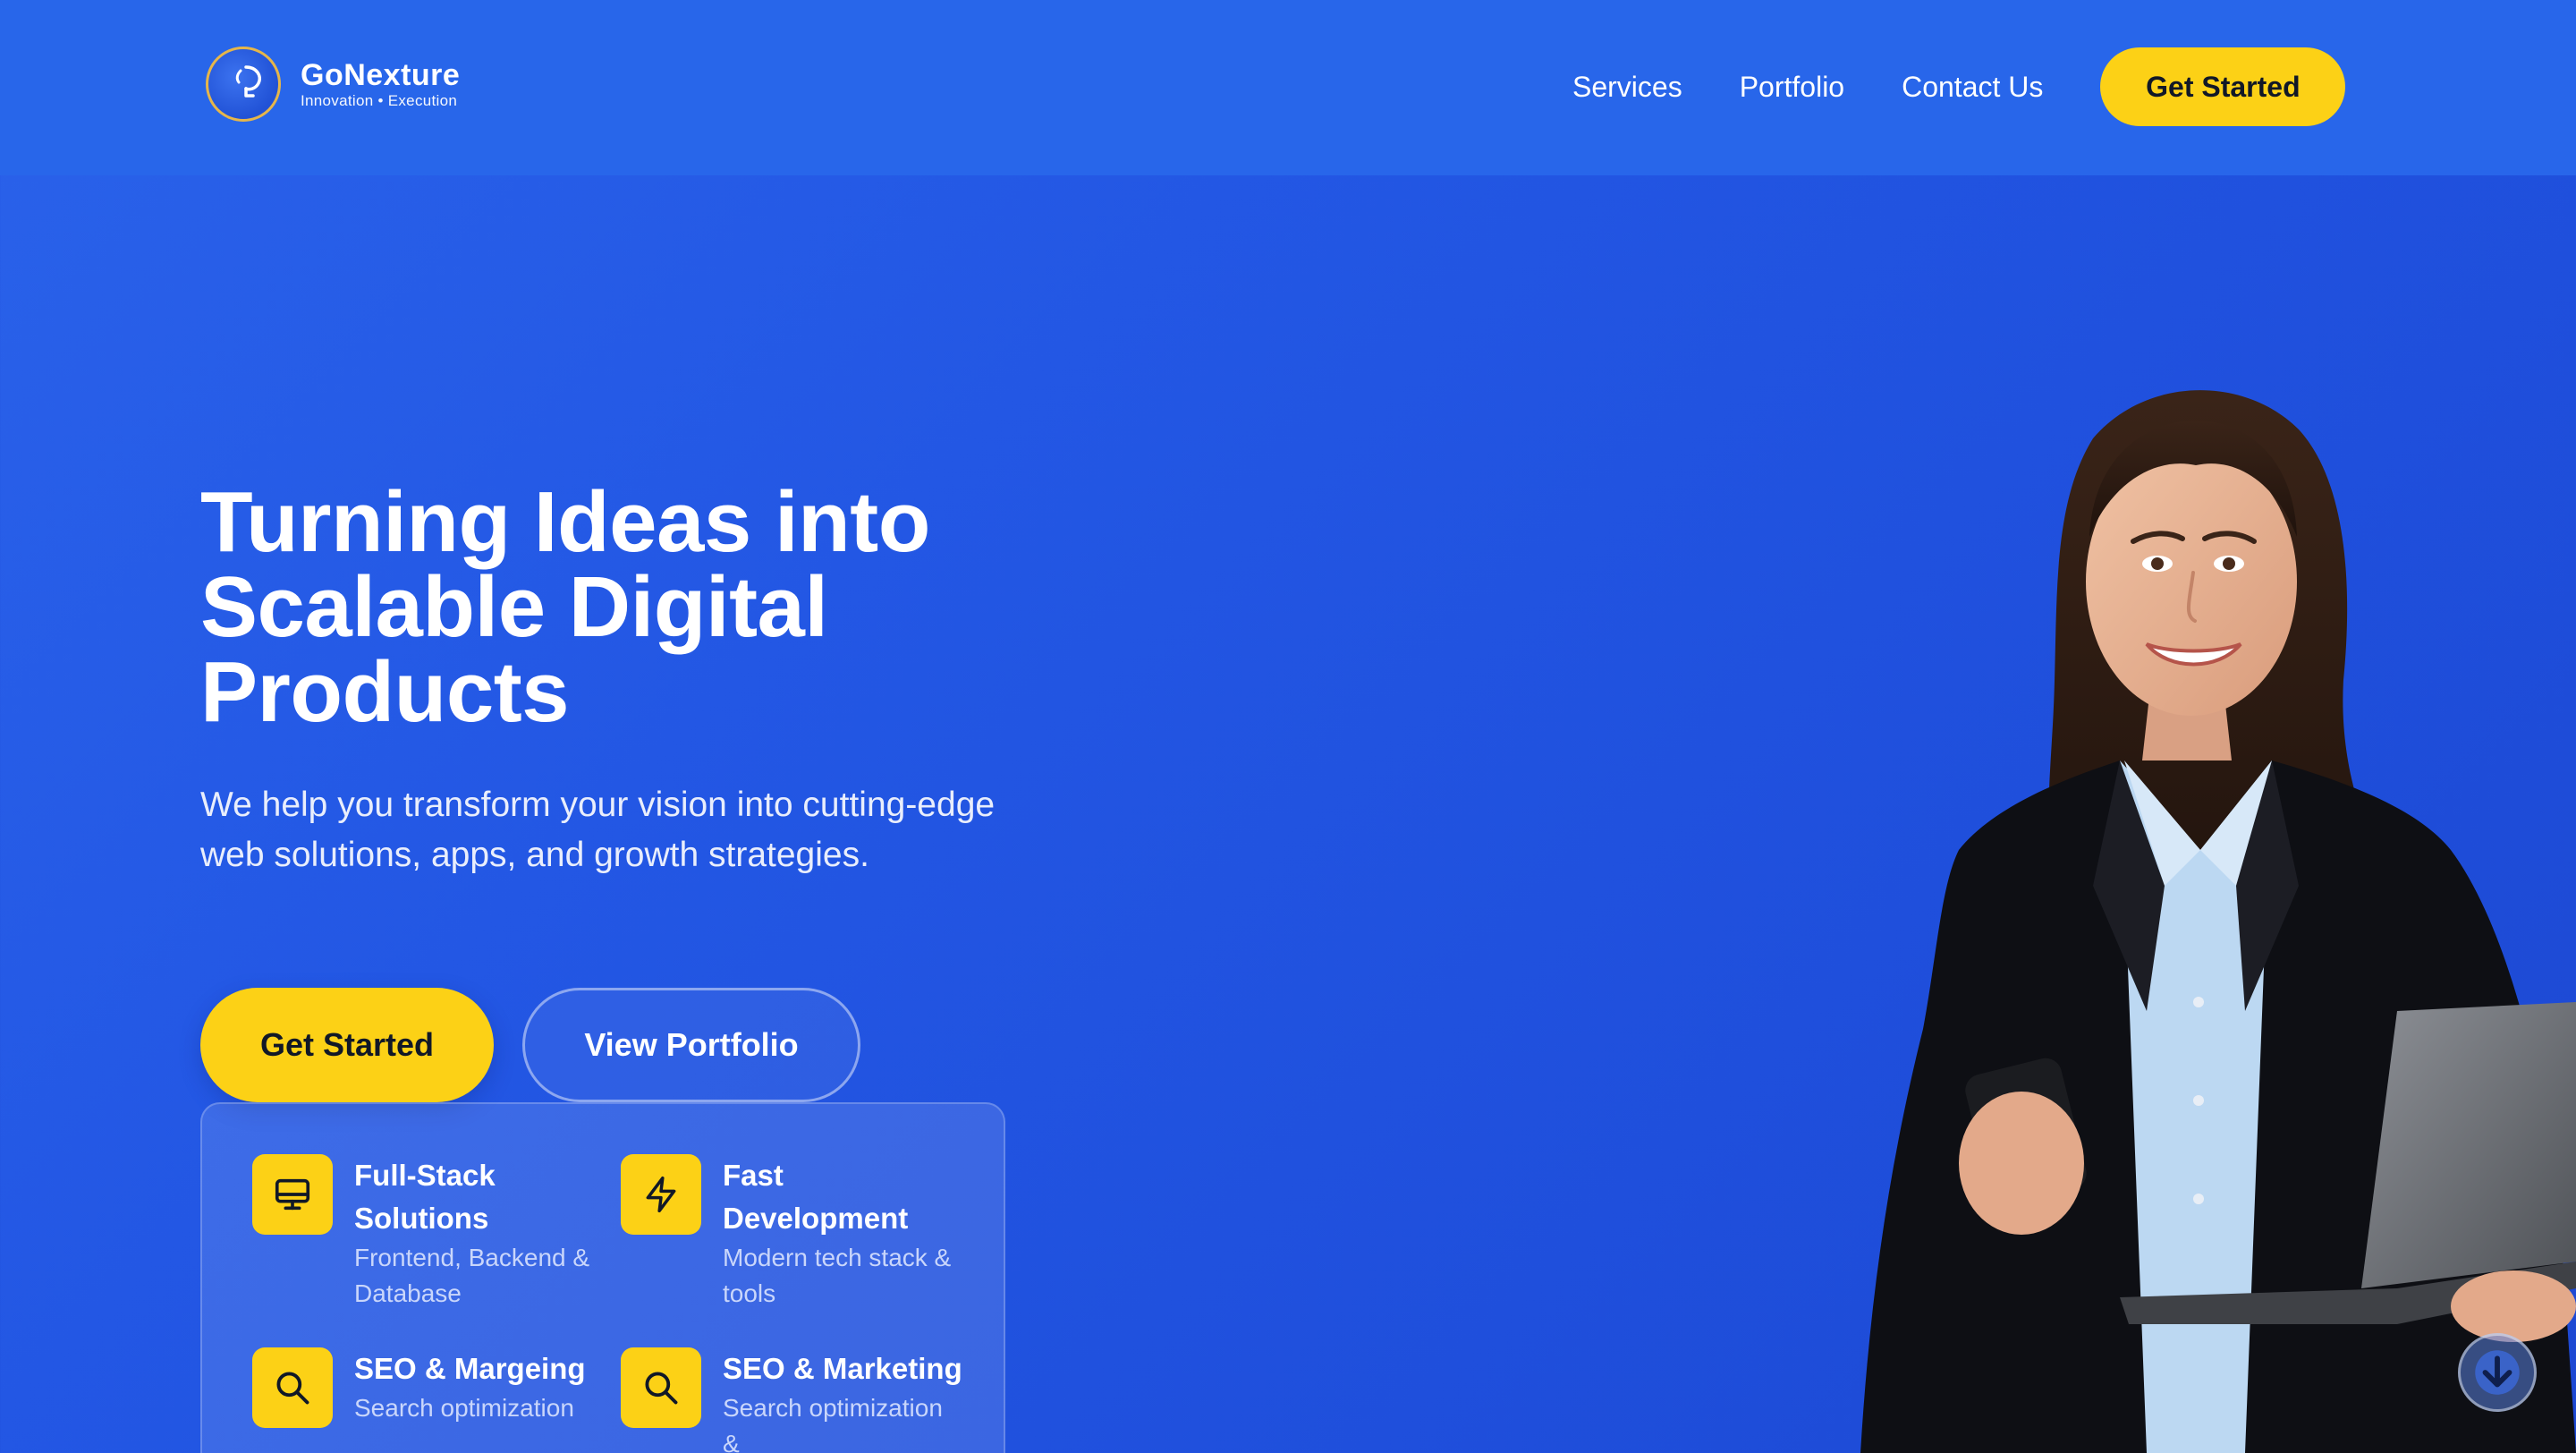  Describe the element at coordinates (691, 1045) in the screenshot. I see `view-portfolio-button: View Portfolio` at that location.